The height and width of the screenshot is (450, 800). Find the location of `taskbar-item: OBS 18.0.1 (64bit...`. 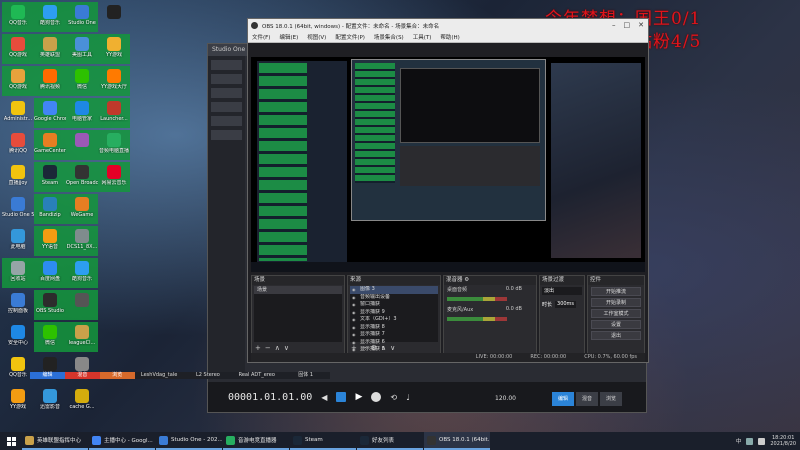

taskbar-item: OBS 18.0.1 (64bit... is located at coordinates (457, 441).